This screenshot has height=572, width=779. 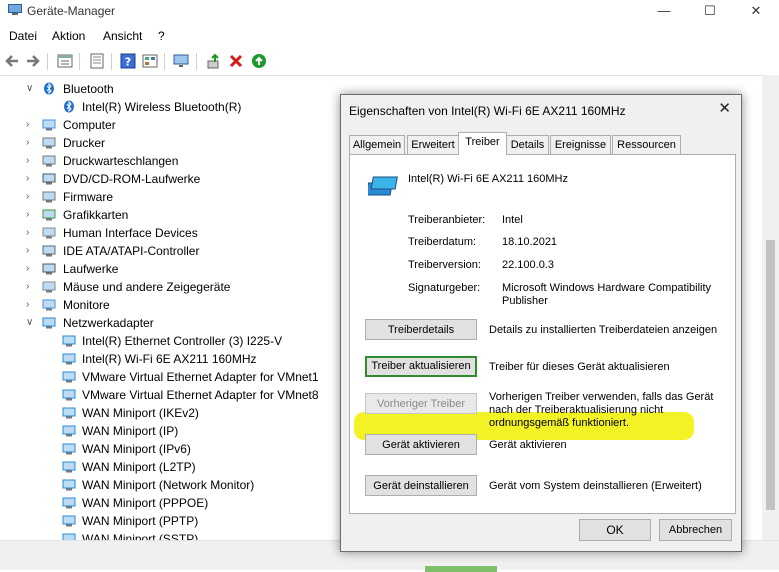 I want to click on tab-treiber: Treiber, so click(x=482, y=143).